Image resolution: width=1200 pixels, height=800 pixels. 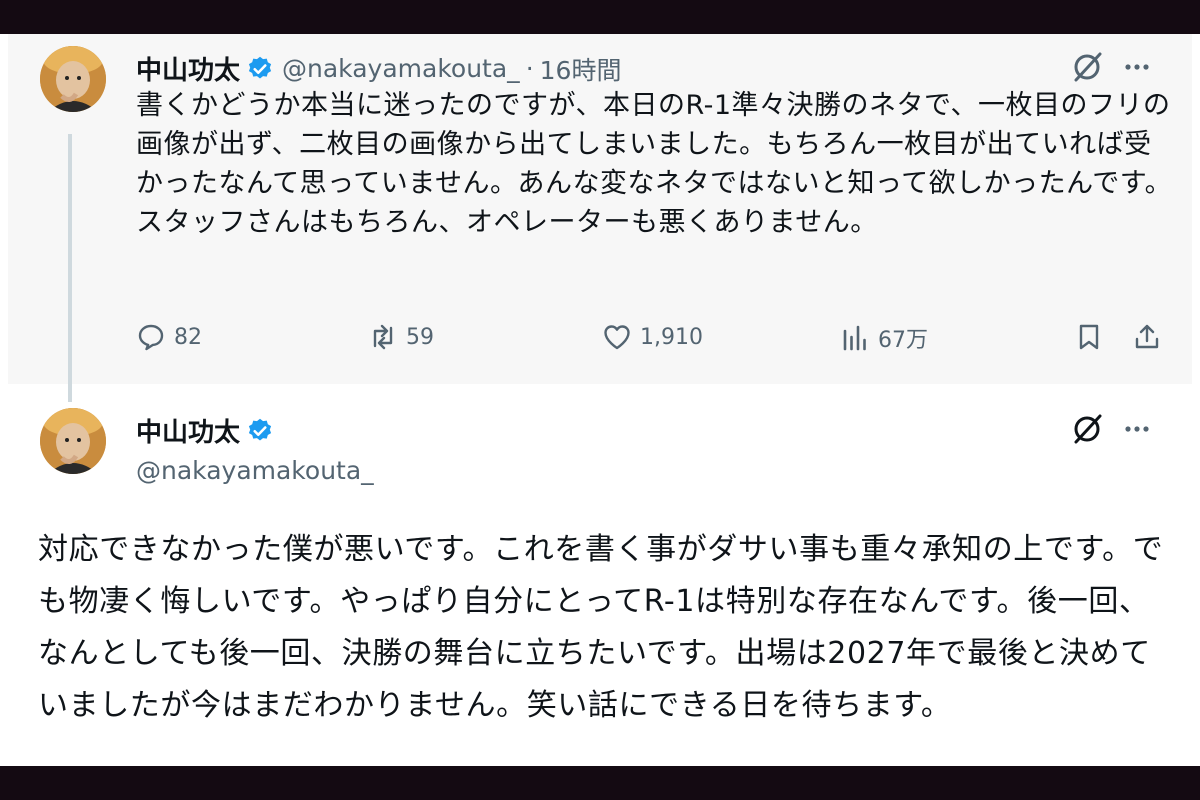 I want to click on views-count: 67万, so click(x=903, y=340).